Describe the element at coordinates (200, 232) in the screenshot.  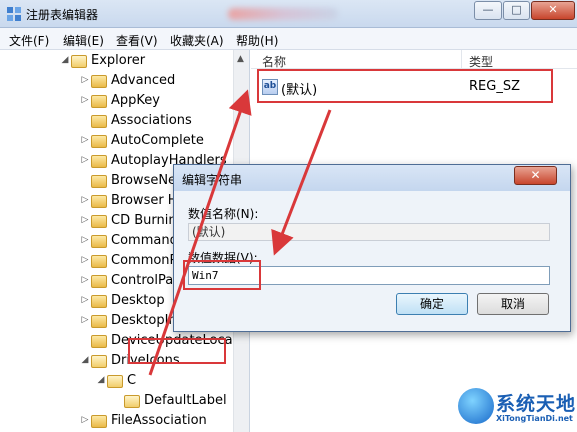
I see `arrow-tree-to-value` at that location.